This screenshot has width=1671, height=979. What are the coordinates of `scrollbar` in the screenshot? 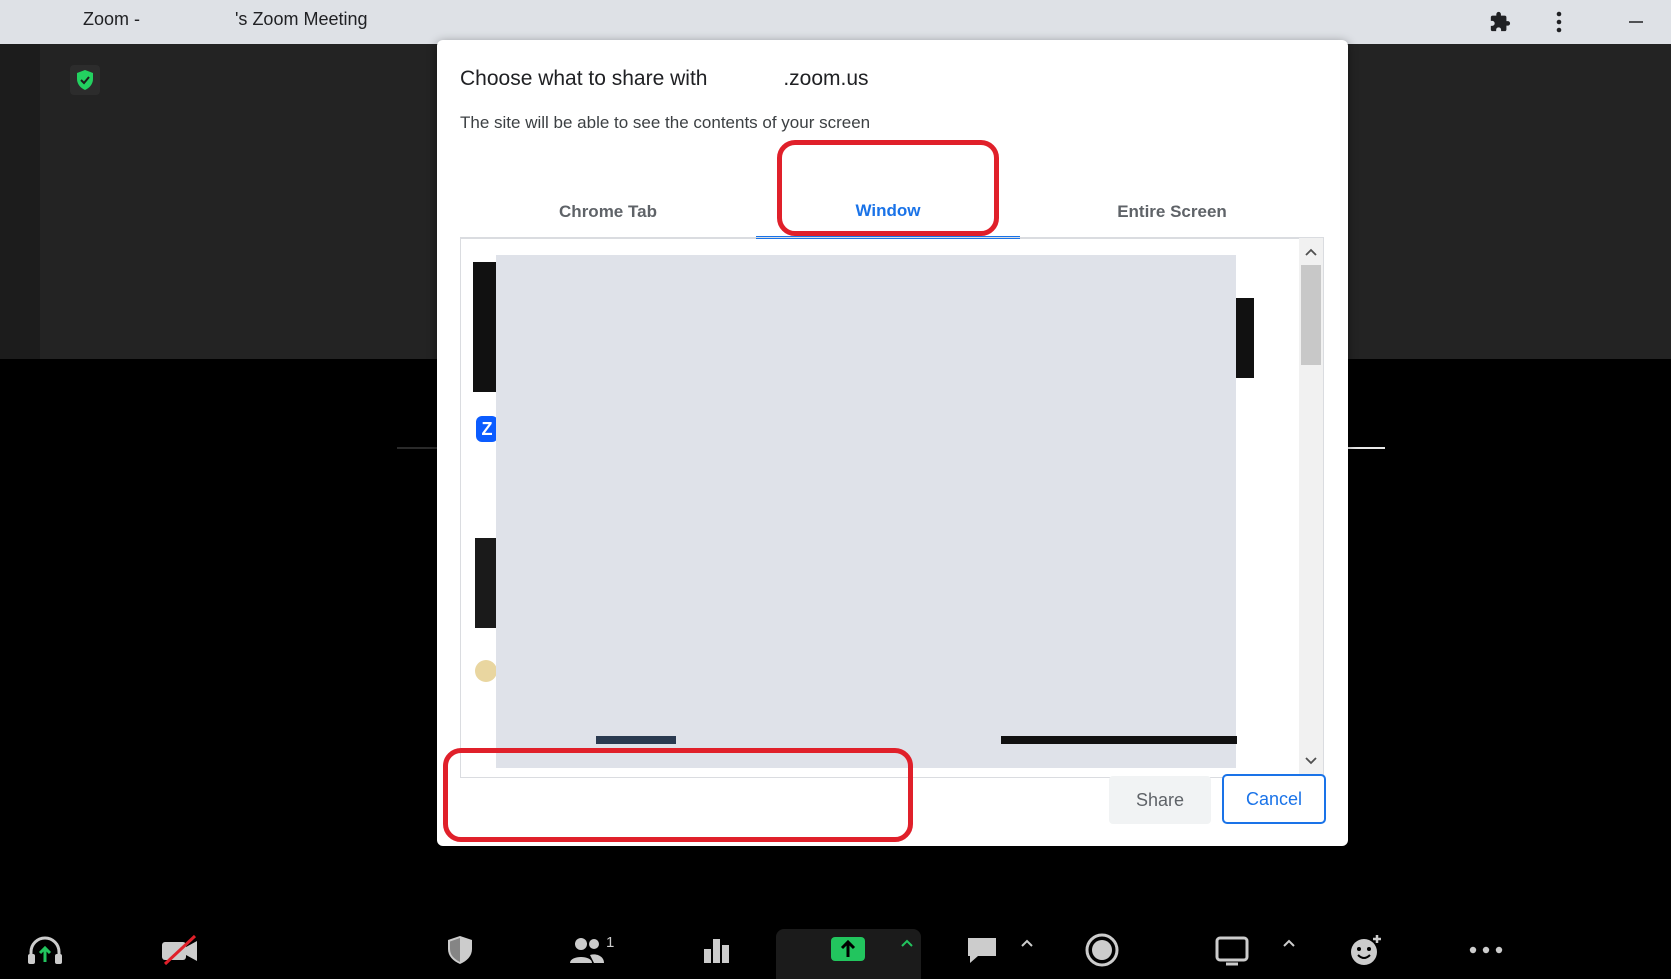 It's located at (1311, 507).